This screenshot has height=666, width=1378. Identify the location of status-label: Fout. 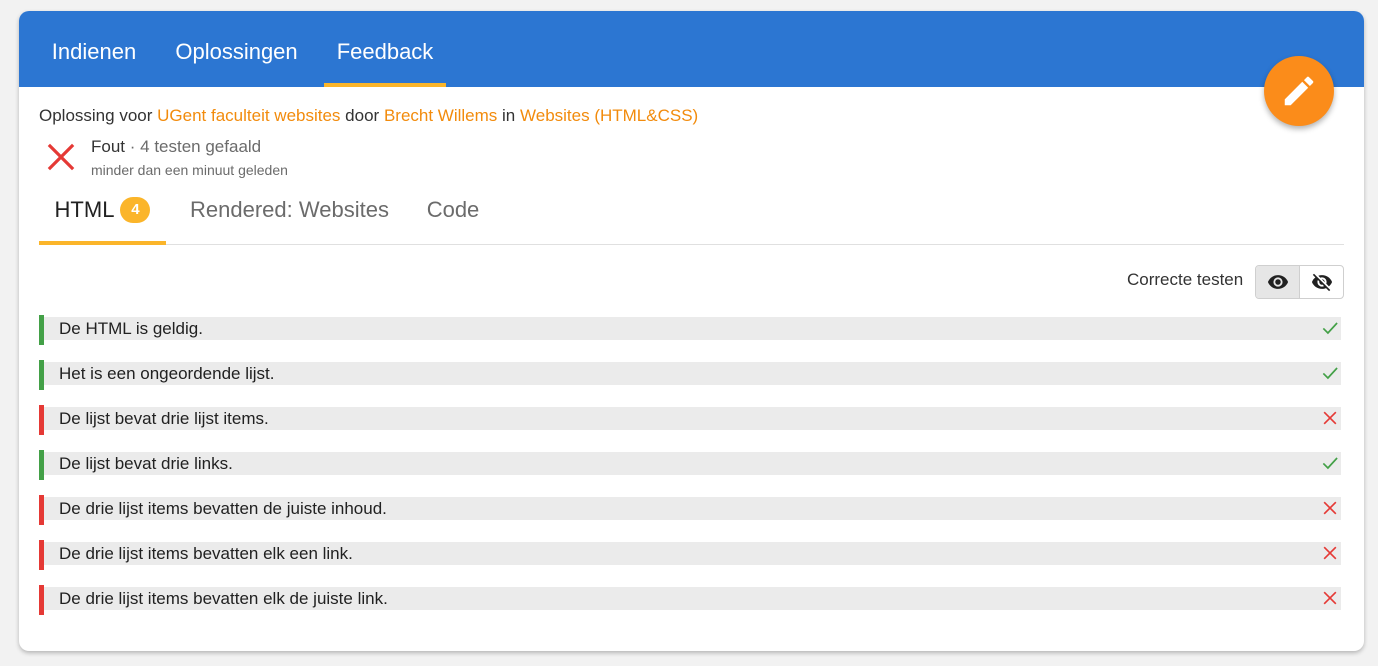
(108, 146).